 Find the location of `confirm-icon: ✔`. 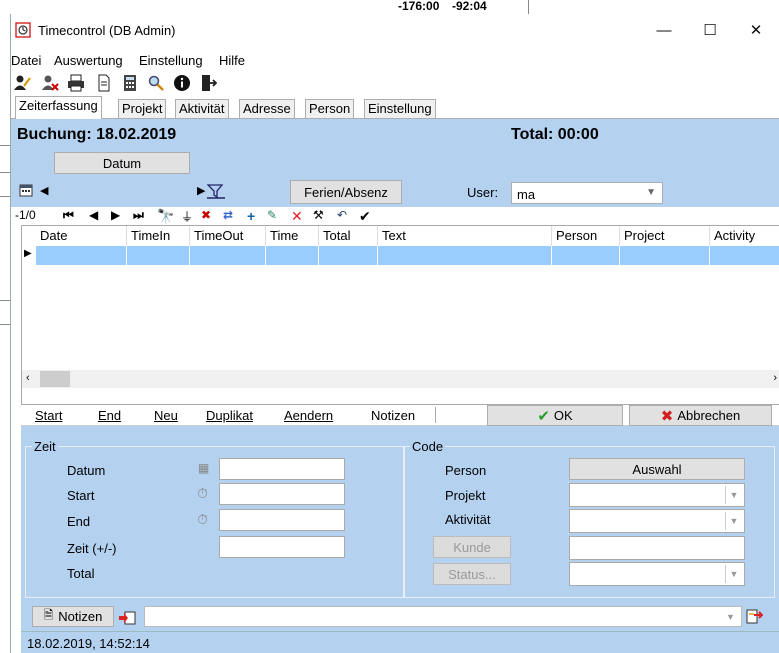

confirm-icon: ✔ is located at coordinates (365, 216).